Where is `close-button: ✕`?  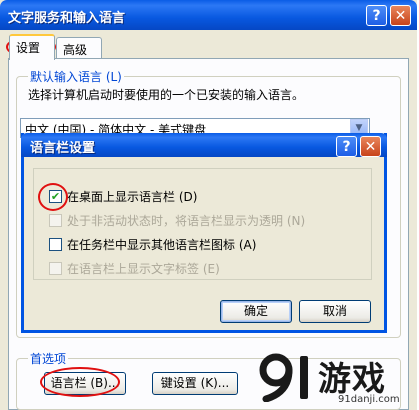
close-button: ✕ is located at coordinates (400, 15).